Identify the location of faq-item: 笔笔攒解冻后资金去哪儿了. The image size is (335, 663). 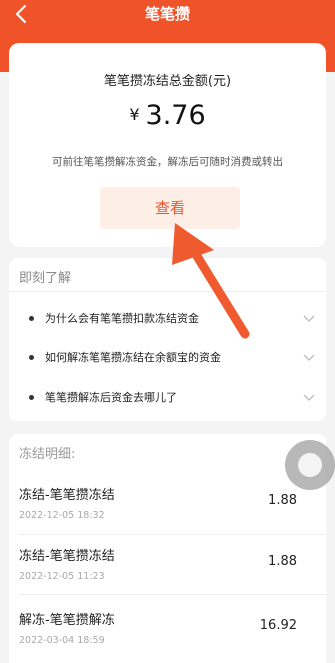
(167, 398).